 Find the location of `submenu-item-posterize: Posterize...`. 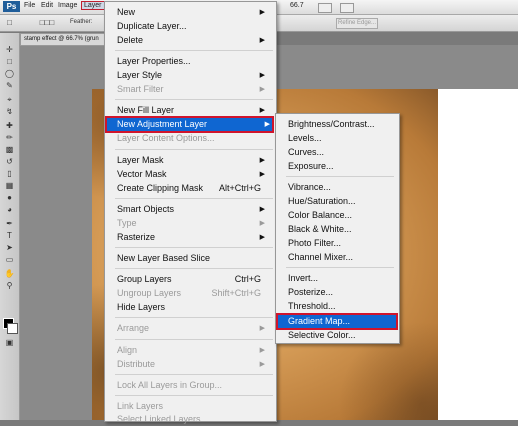

submenu-item-posterize: Posterize... is located at coordinates (340, 292).